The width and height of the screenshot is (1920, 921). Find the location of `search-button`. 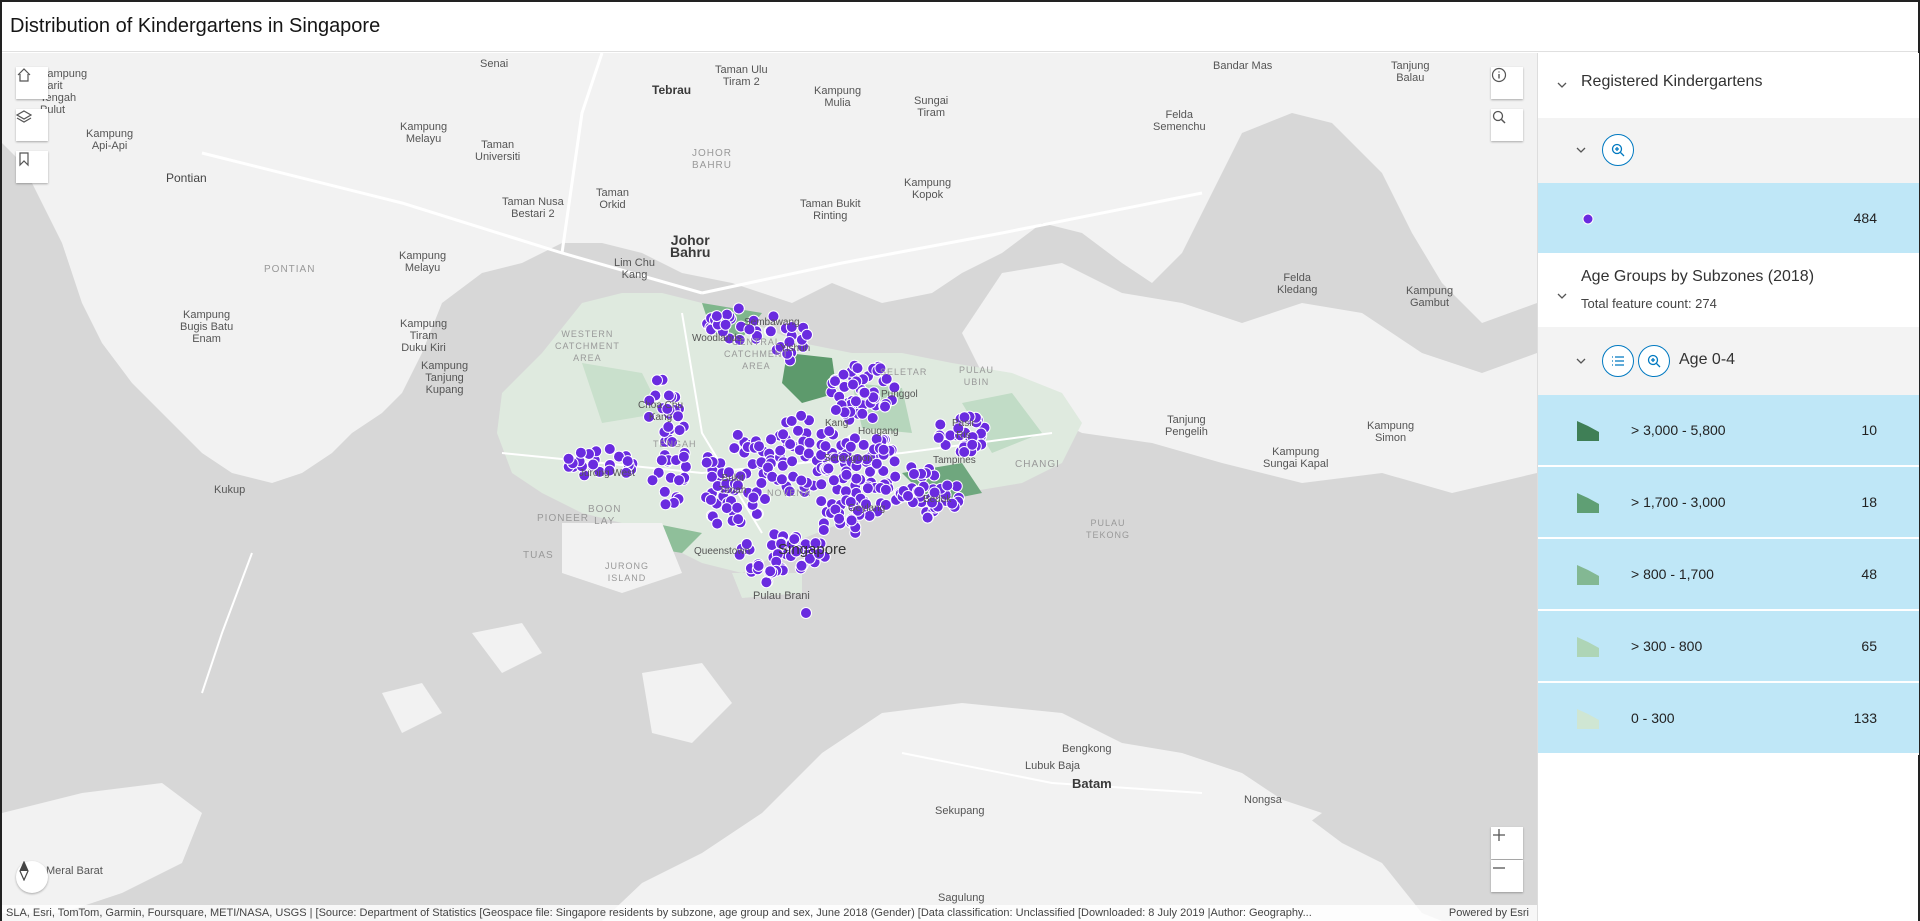

search-button is located at coordinates (1507, 125).